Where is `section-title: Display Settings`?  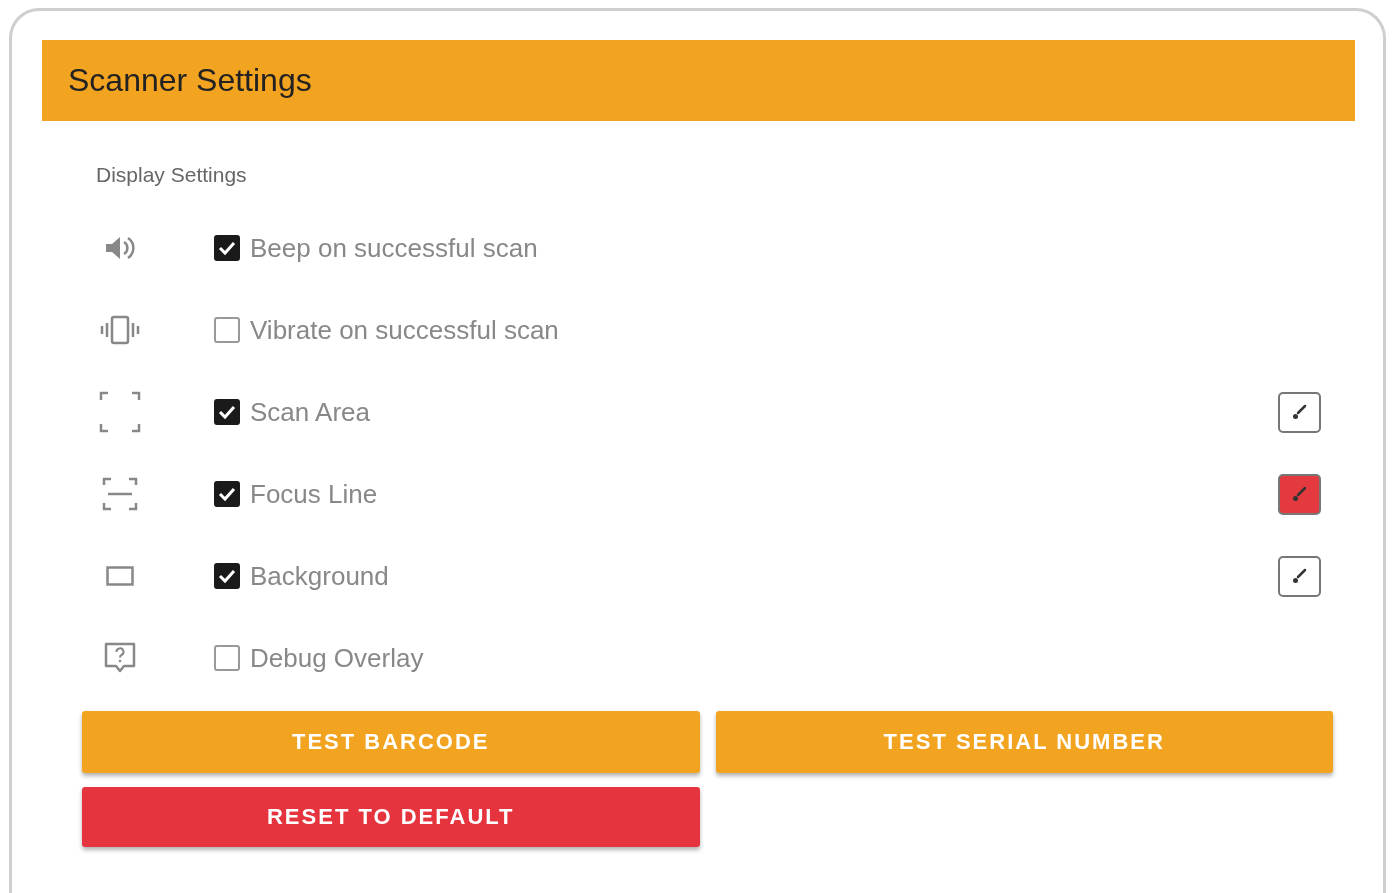
section-title: Display Settings is located at coordinates (172, 175).